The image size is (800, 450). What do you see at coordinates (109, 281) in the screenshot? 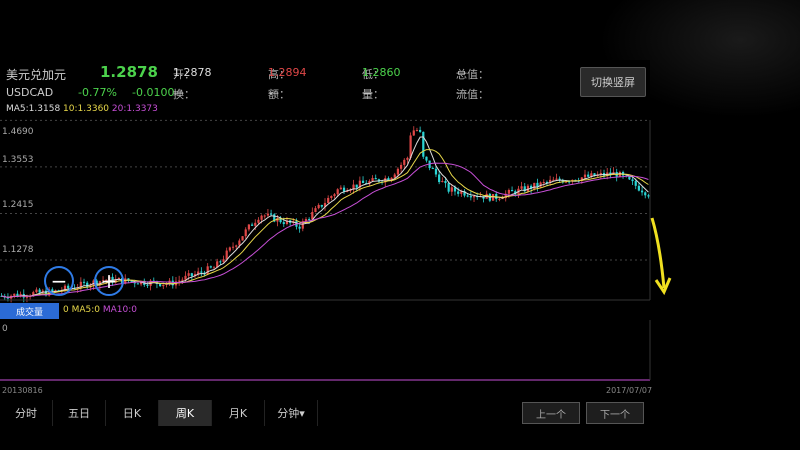
I see `zoom-in-button: +` at bounding box center [109, 281].